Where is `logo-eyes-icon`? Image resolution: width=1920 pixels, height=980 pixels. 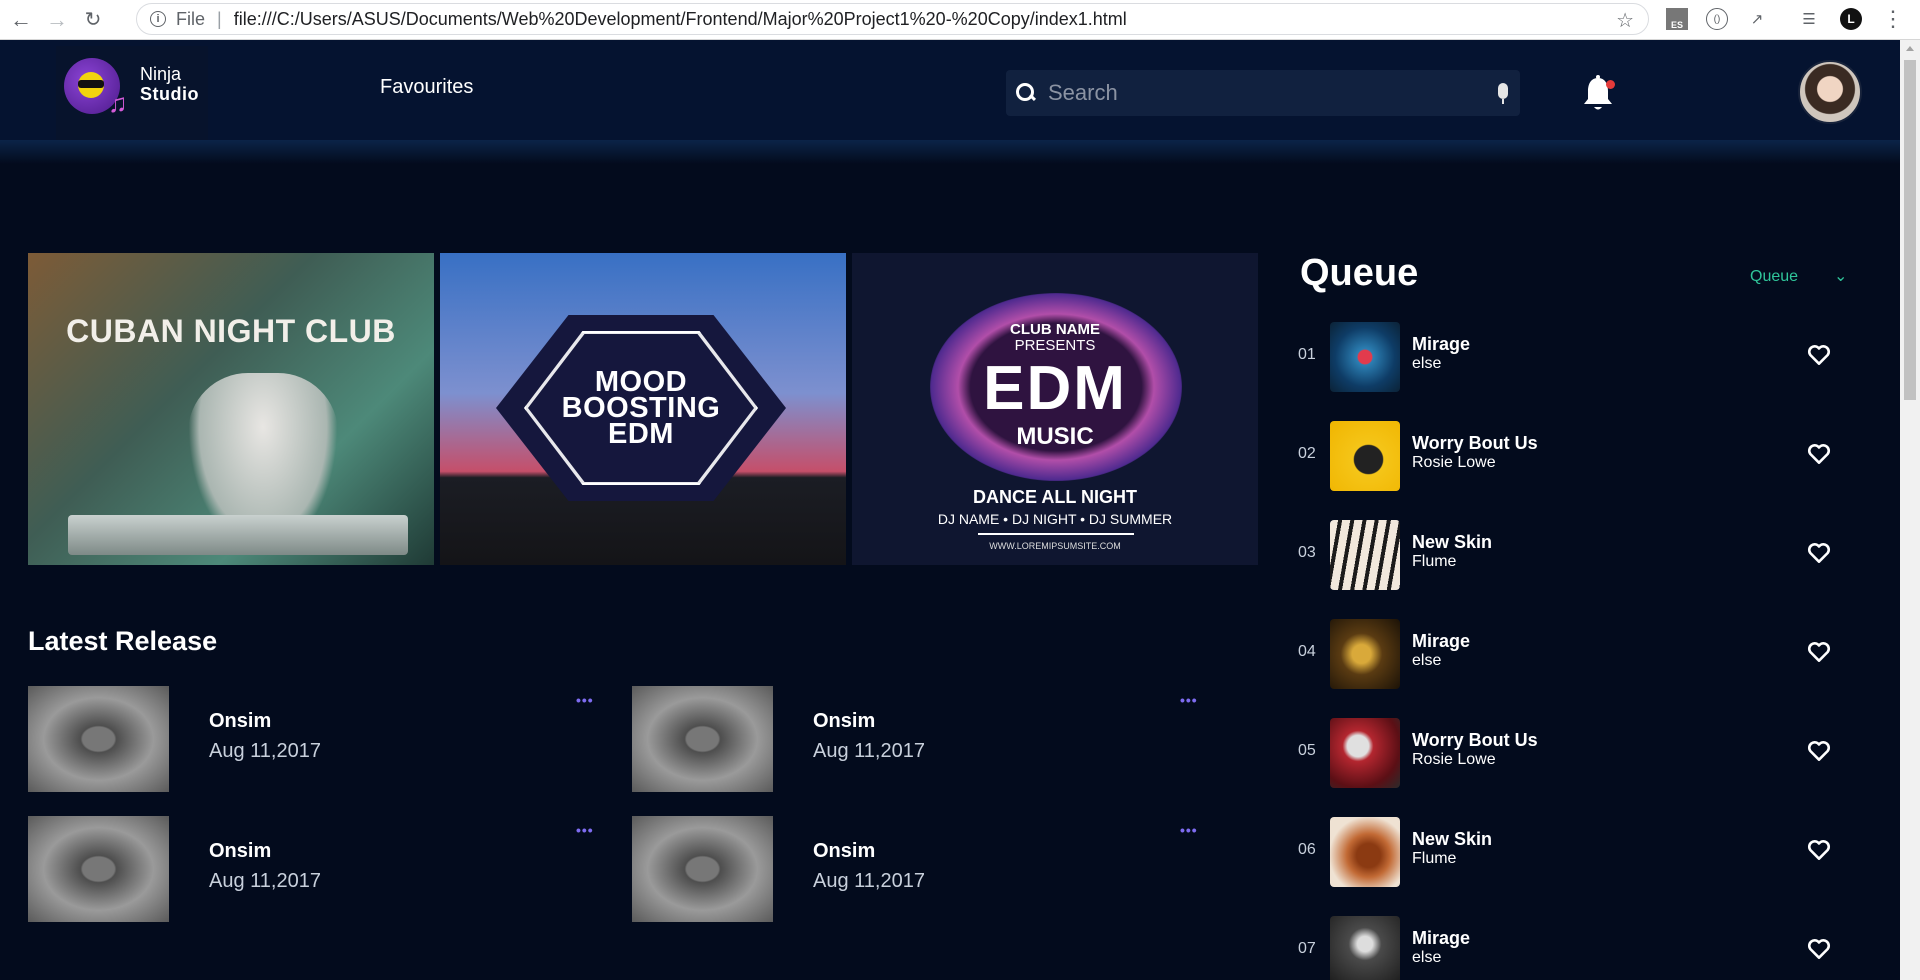 logo-eyes-icon is located at coordinates (91, 84).